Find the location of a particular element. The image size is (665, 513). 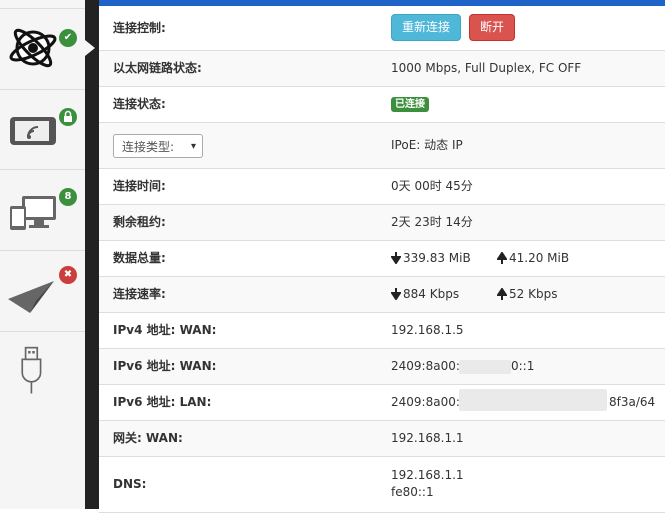

value-ethernet-status: 1000 Mbps, Full Duplex, FC OFF is located at coordinates (486, 68).